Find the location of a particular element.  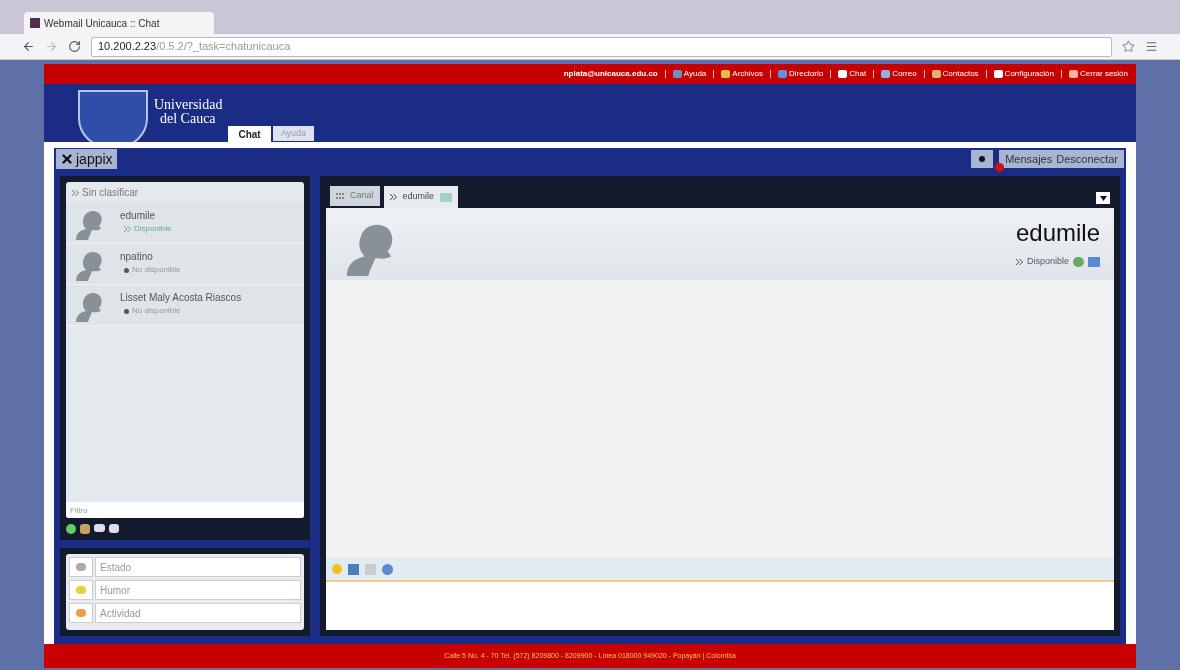

contact-name: Lisset Maly Acosta Riascos is located at coordinates (181, 298).